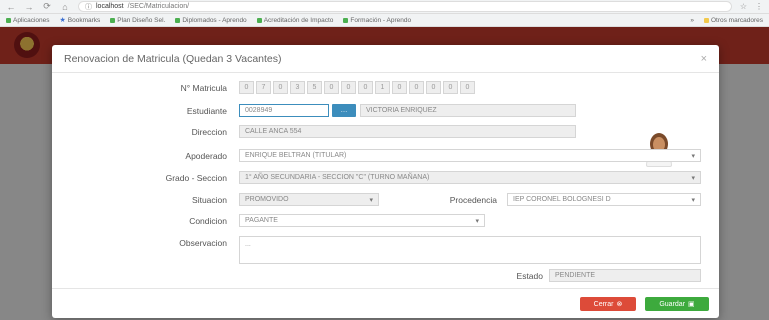  Describe the element at coordinates (11, 7) in the screenshot. I see `back-icon: ←` at that location.